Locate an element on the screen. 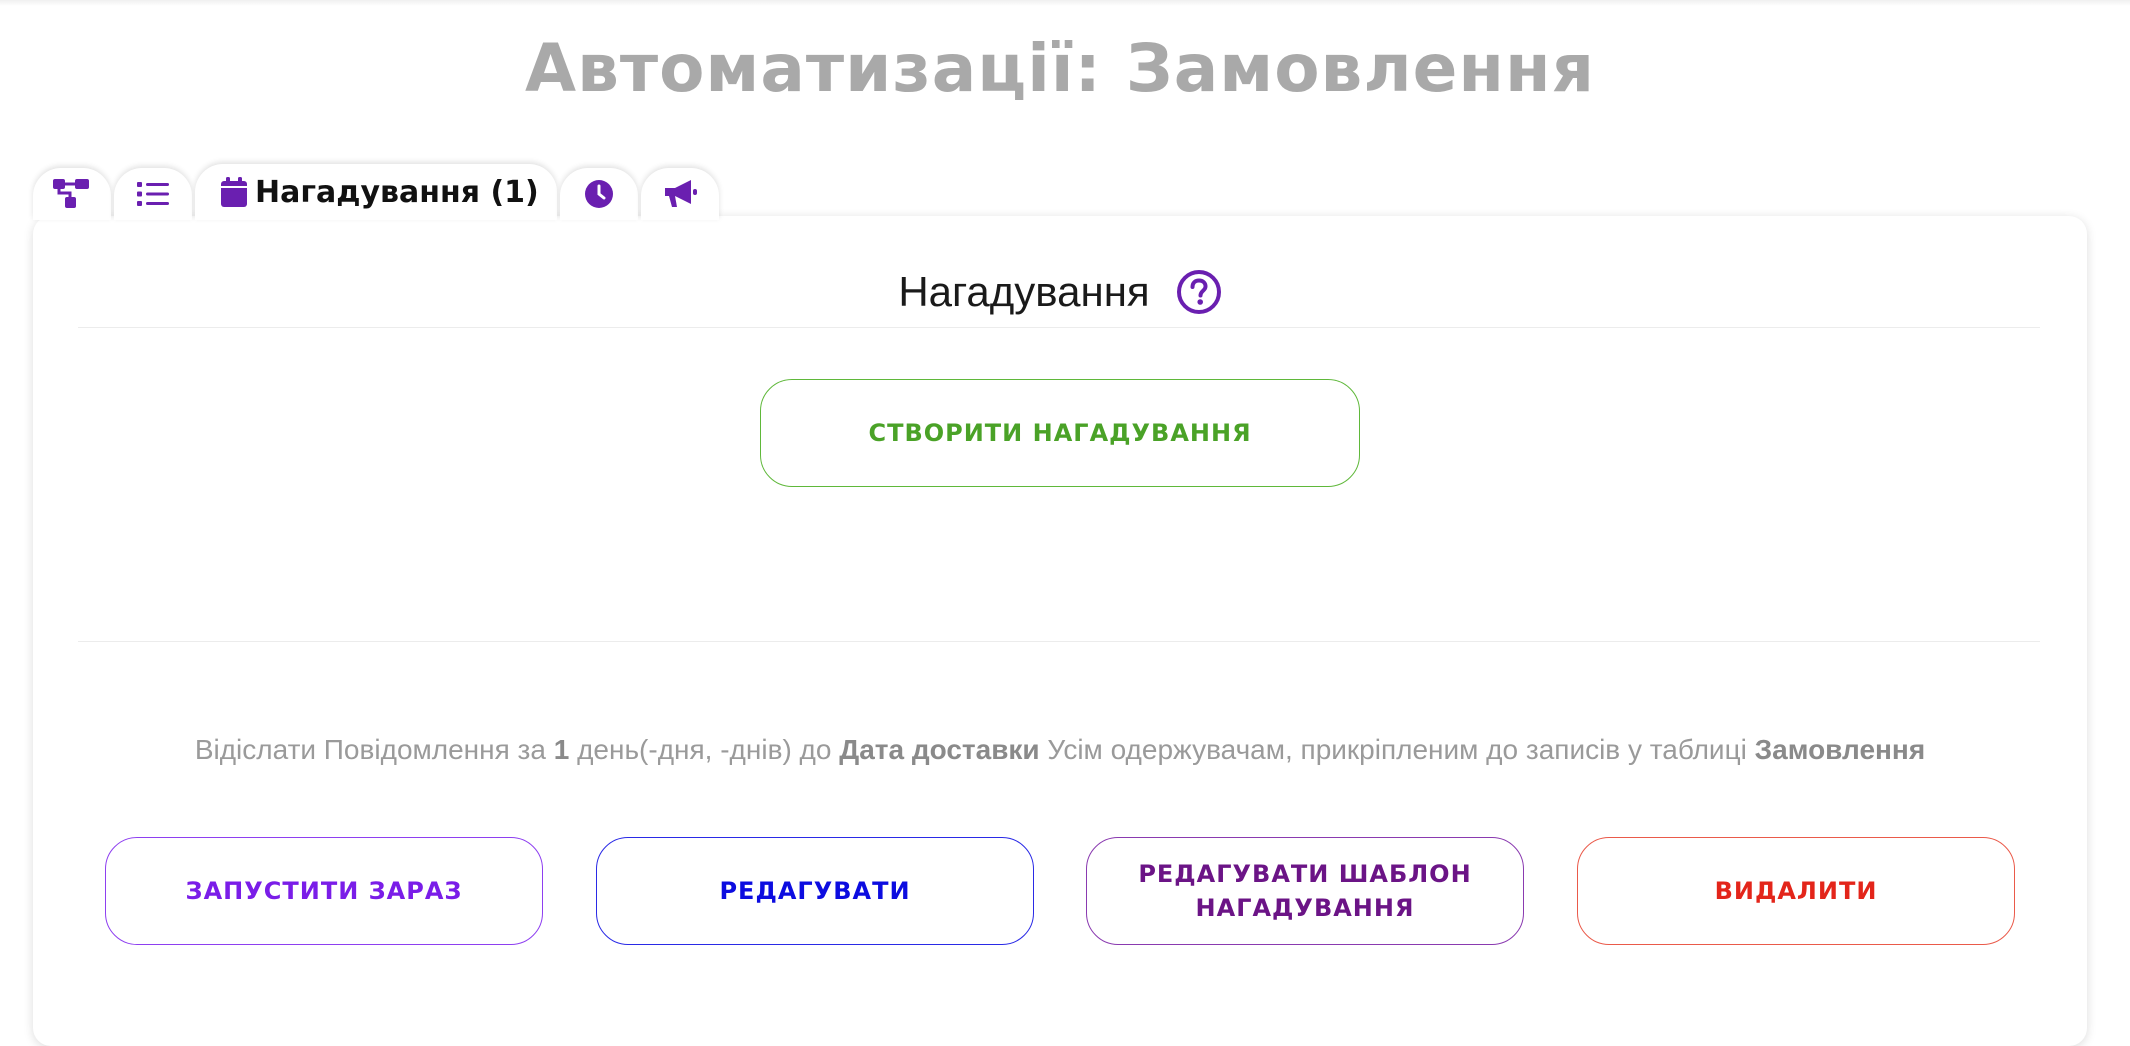 The image size is (2130, 1046). run-now-button: Запустити зараз is located at coordinates (324, 891).